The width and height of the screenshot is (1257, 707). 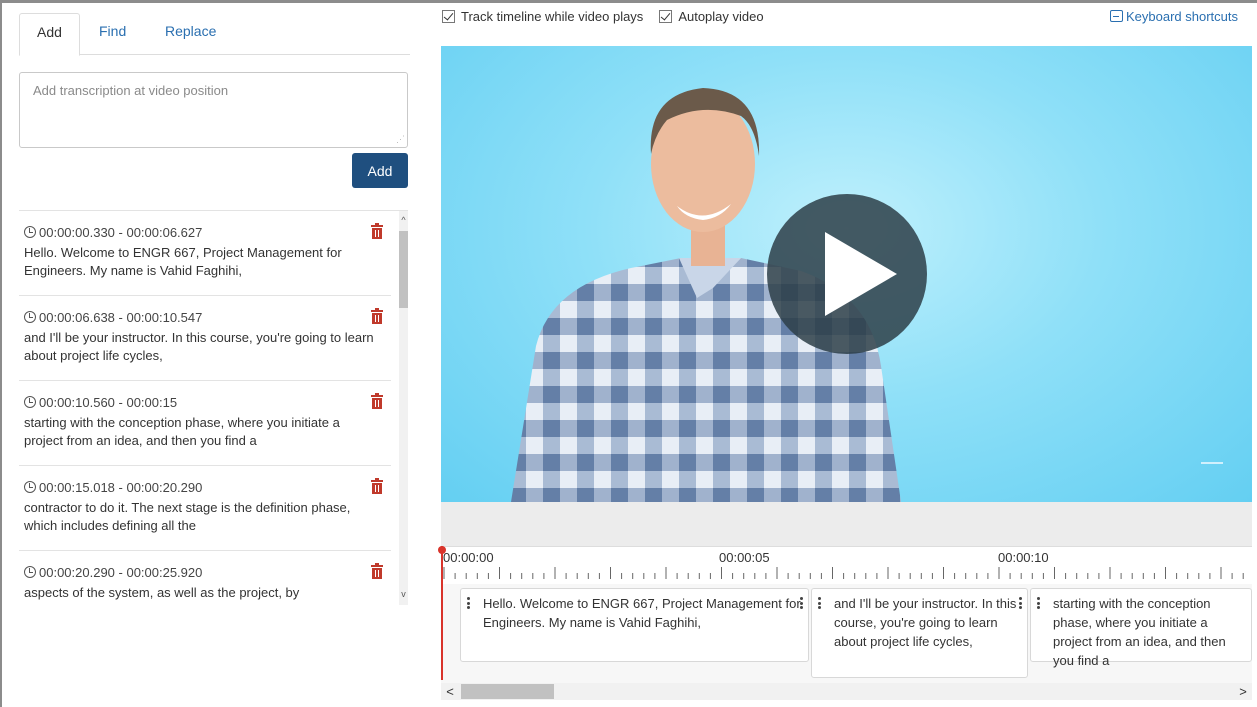 I want to click on cue-time: 00:00:06.638 - 00:00:10.547, so click(x=204, y=317).